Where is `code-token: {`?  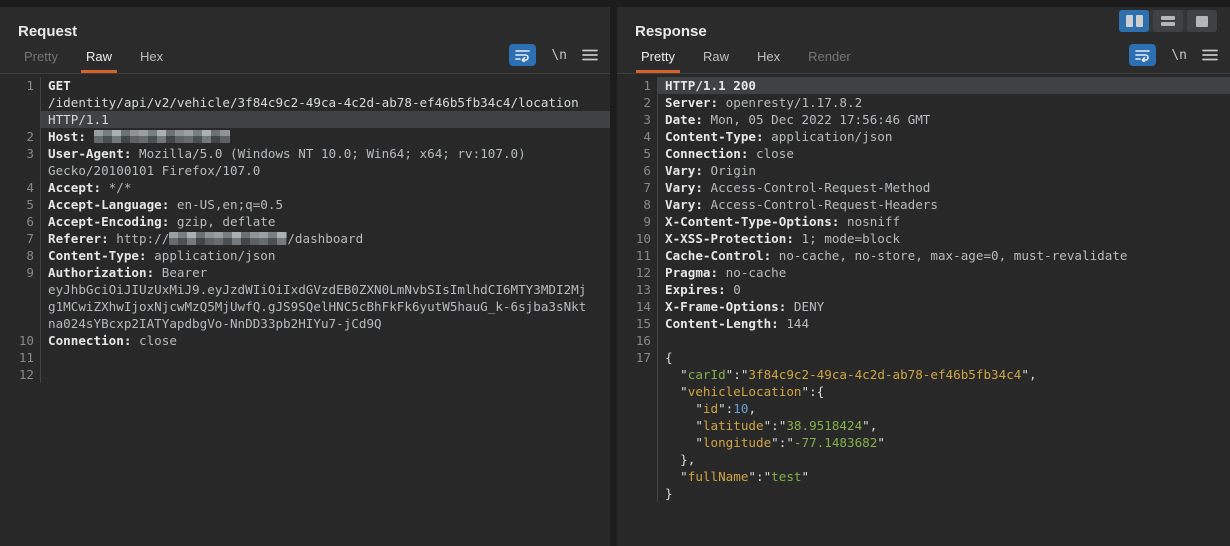
code-token: { is located at coordinates (669, 357).